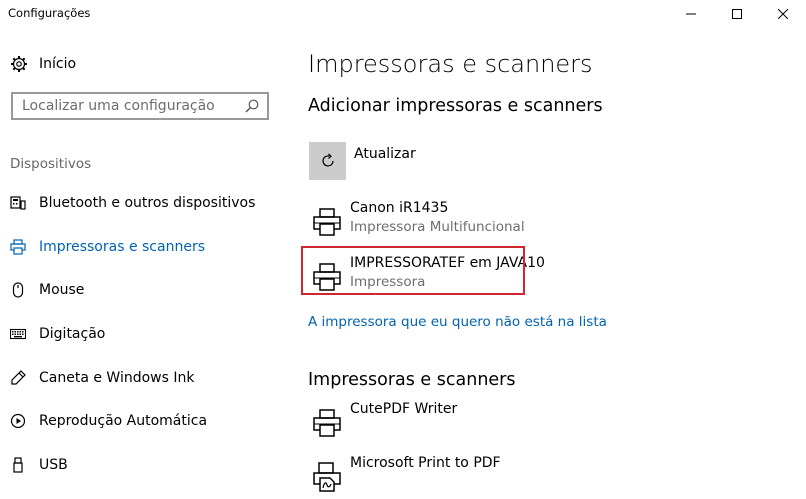 The image size is (806, 499). What do you see at coordinates (252, 106) in the screenshot?
I see `search-icon` at bounding box center [252, 106].